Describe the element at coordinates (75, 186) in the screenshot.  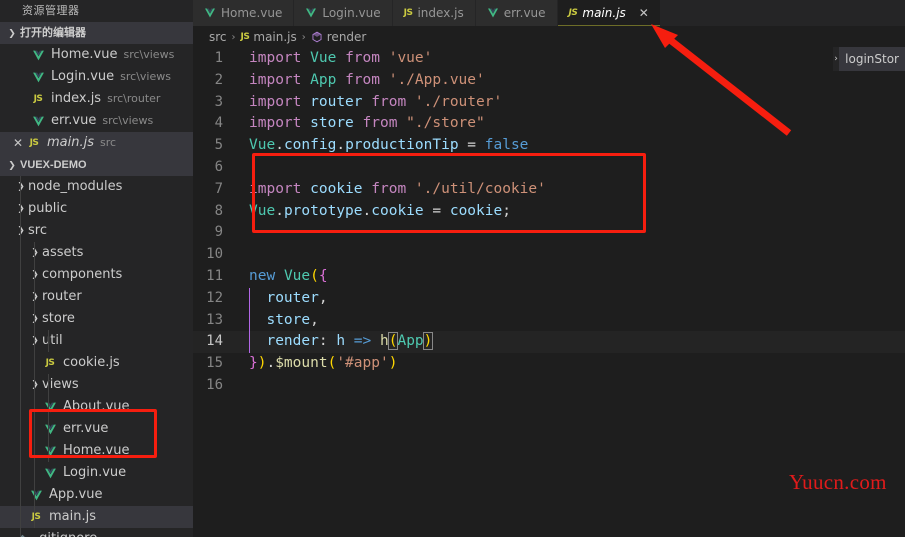
I see `tree-item-label: node_modules` at that location.